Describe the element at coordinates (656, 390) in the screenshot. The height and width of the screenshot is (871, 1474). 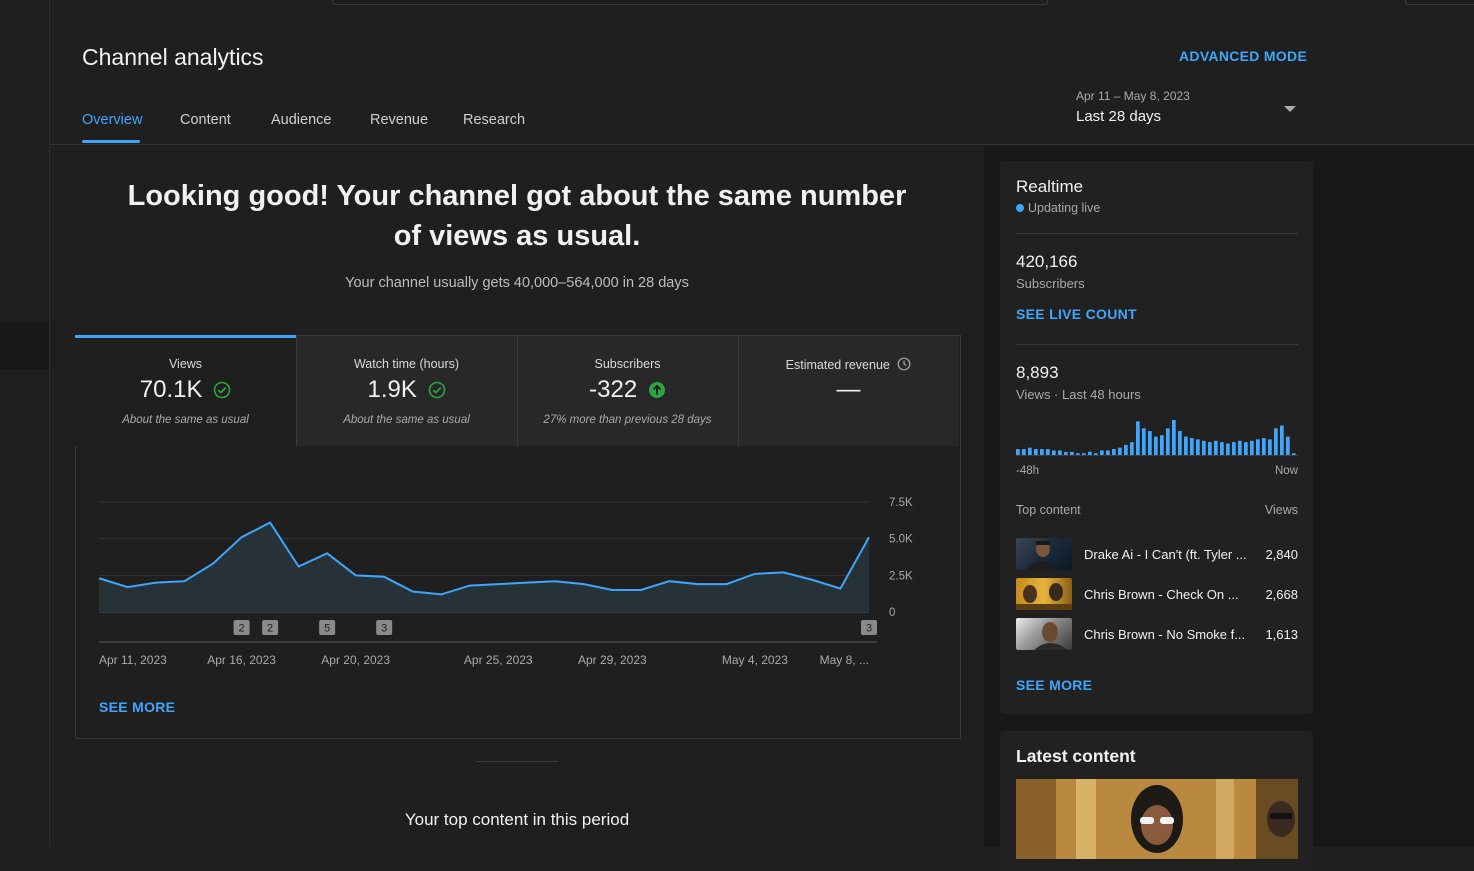
I see `arrow-up-circle-icon` at that location.